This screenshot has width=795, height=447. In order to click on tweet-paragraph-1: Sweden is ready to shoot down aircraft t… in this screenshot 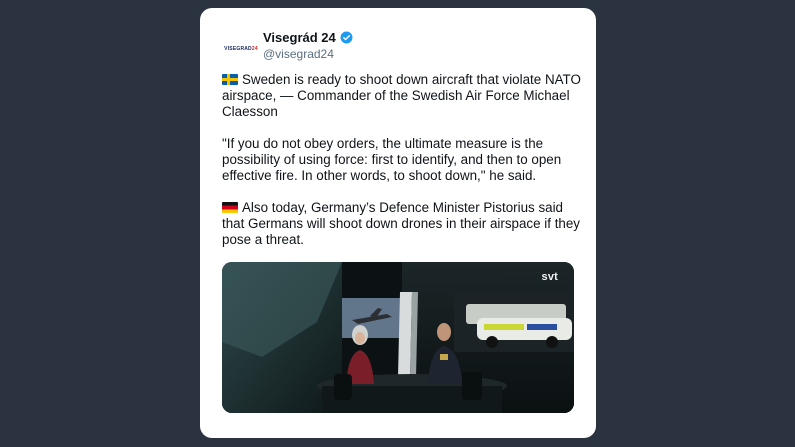, I will do `click(401, 95)`.